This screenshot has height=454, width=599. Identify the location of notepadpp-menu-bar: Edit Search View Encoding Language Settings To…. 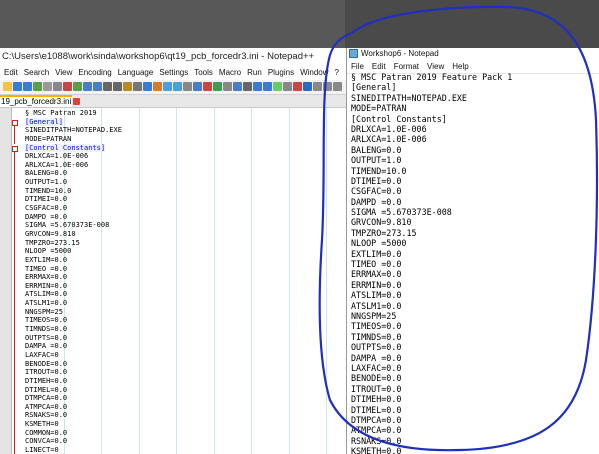
(173, 73).